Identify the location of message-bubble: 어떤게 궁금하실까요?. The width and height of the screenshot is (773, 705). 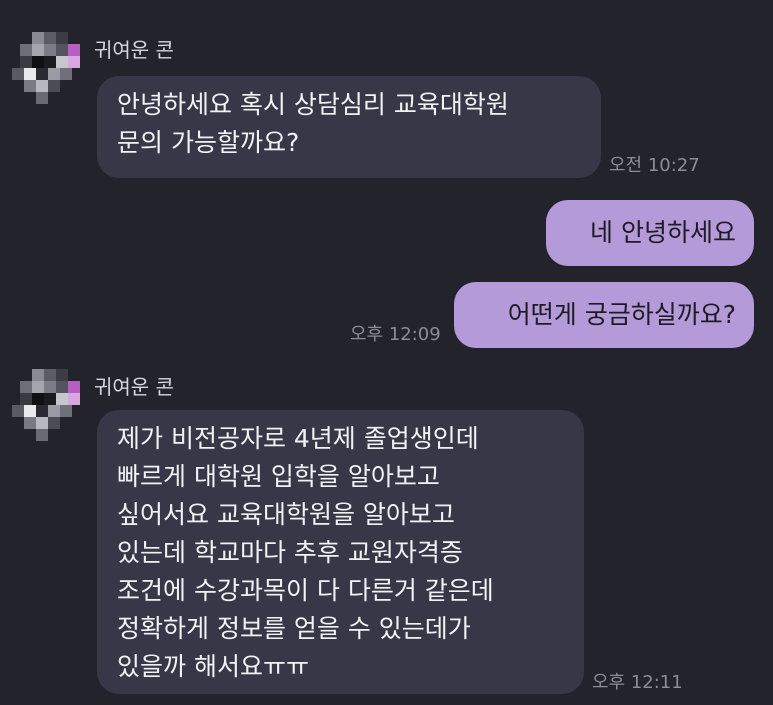
(604, 315).